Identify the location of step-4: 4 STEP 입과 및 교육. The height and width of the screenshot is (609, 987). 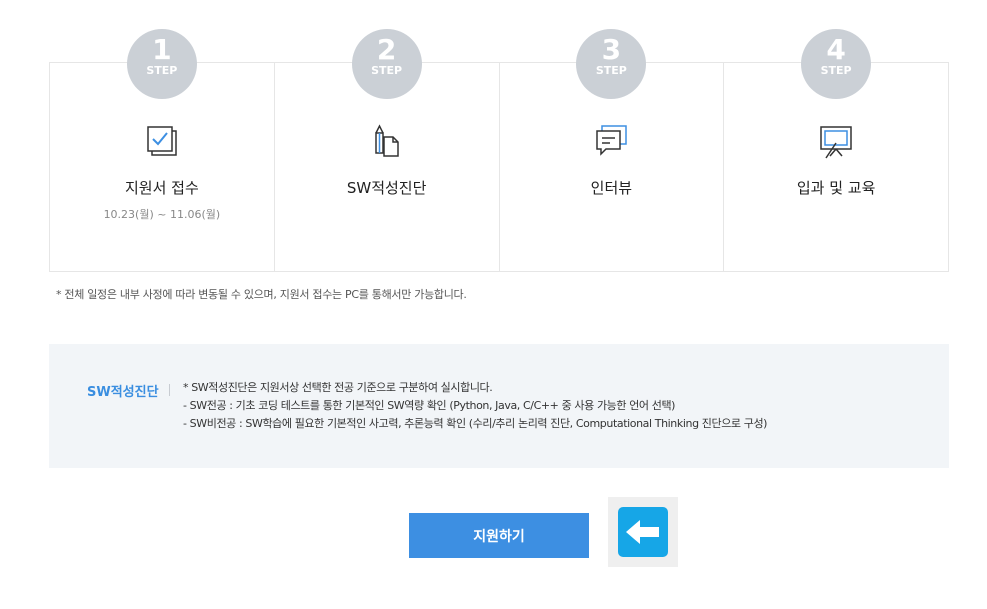
(836, 150).